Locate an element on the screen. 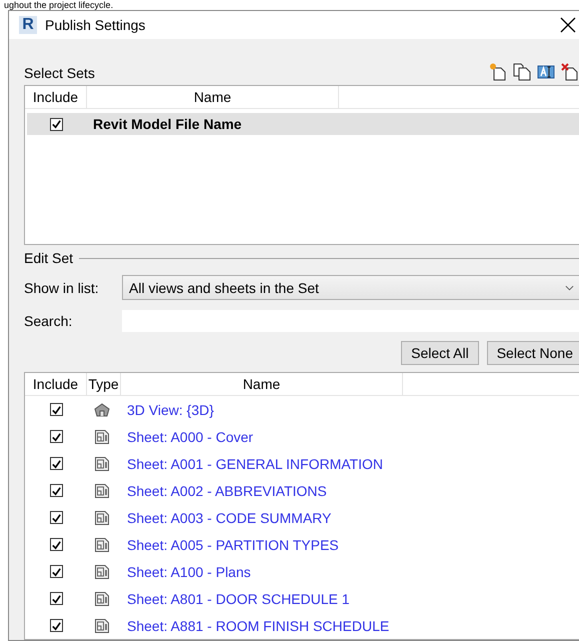  house-icon is located at coordinates (102, 410).